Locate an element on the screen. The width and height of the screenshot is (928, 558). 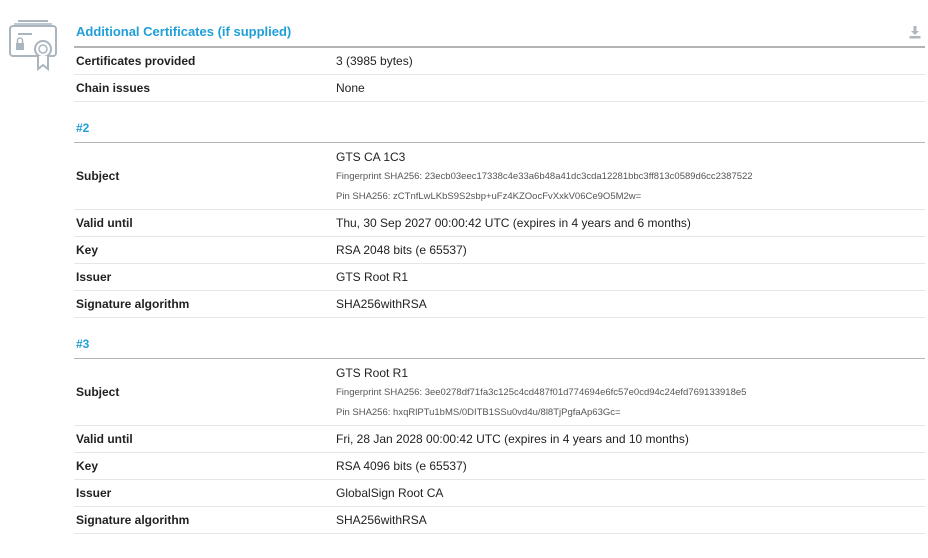
subject-name: GTS CA 1C3 is located at coordinates (371, 157).